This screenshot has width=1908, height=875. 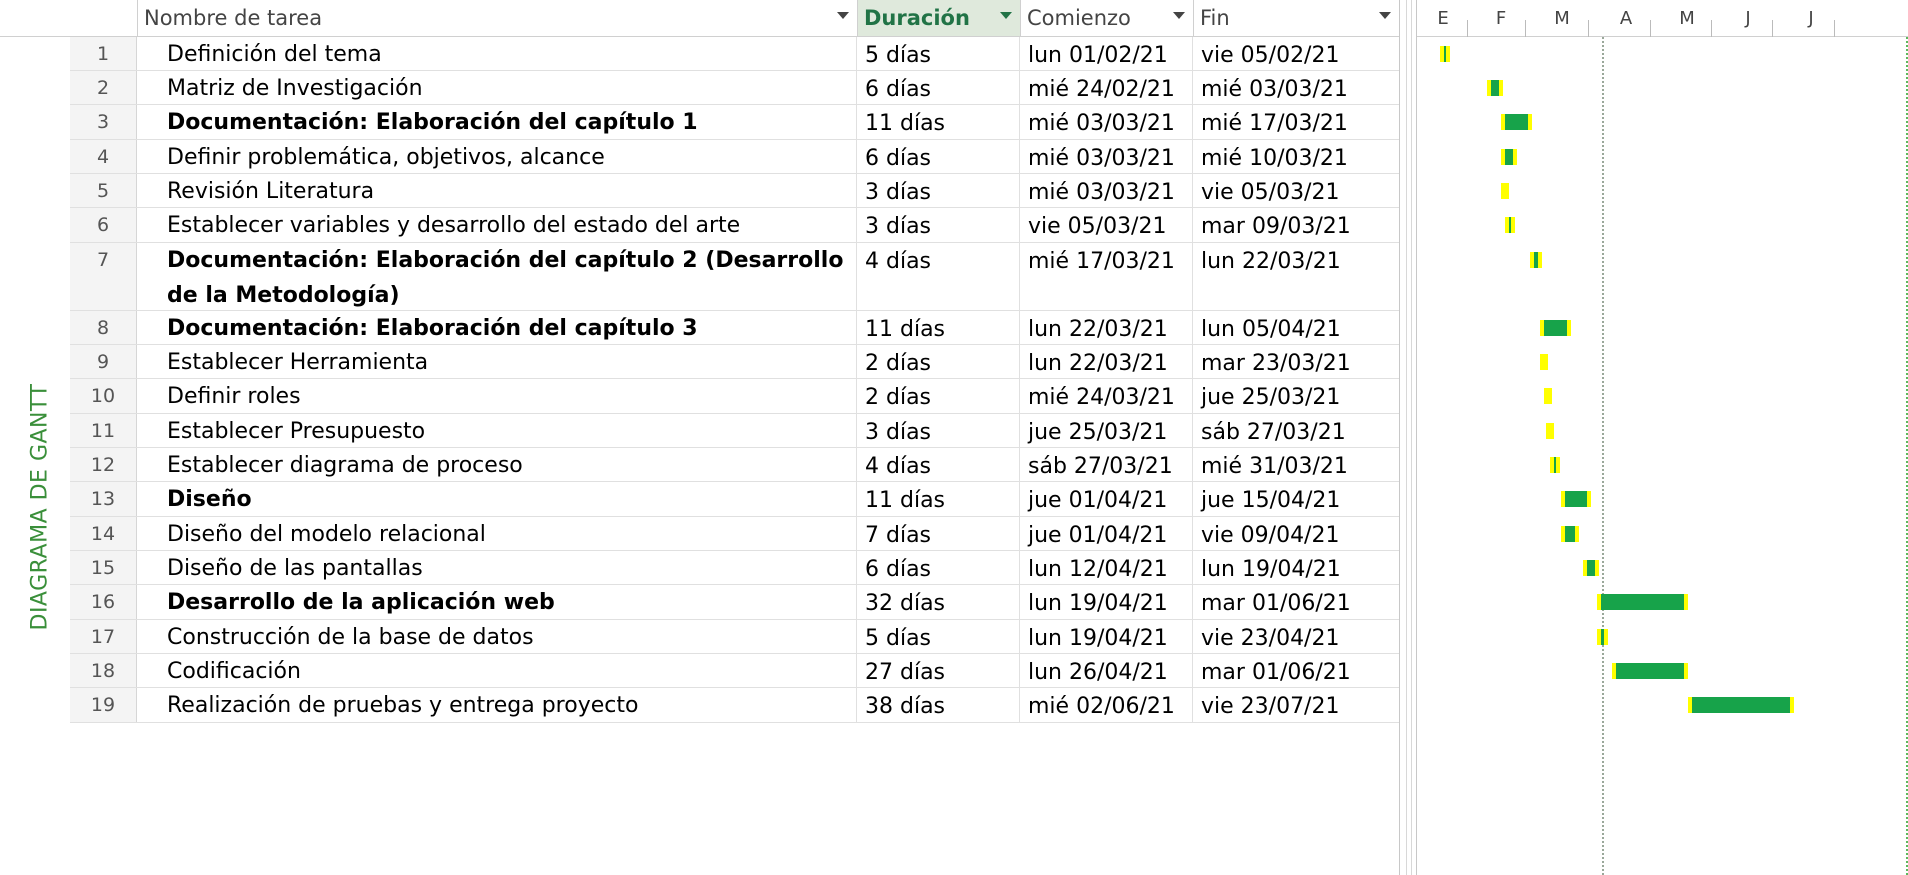 What do you see at coordinates (1296, 430) in the screenshot?
I see `task-end-cell: sáb 27/03/21` at bounding box center [1296, 430].